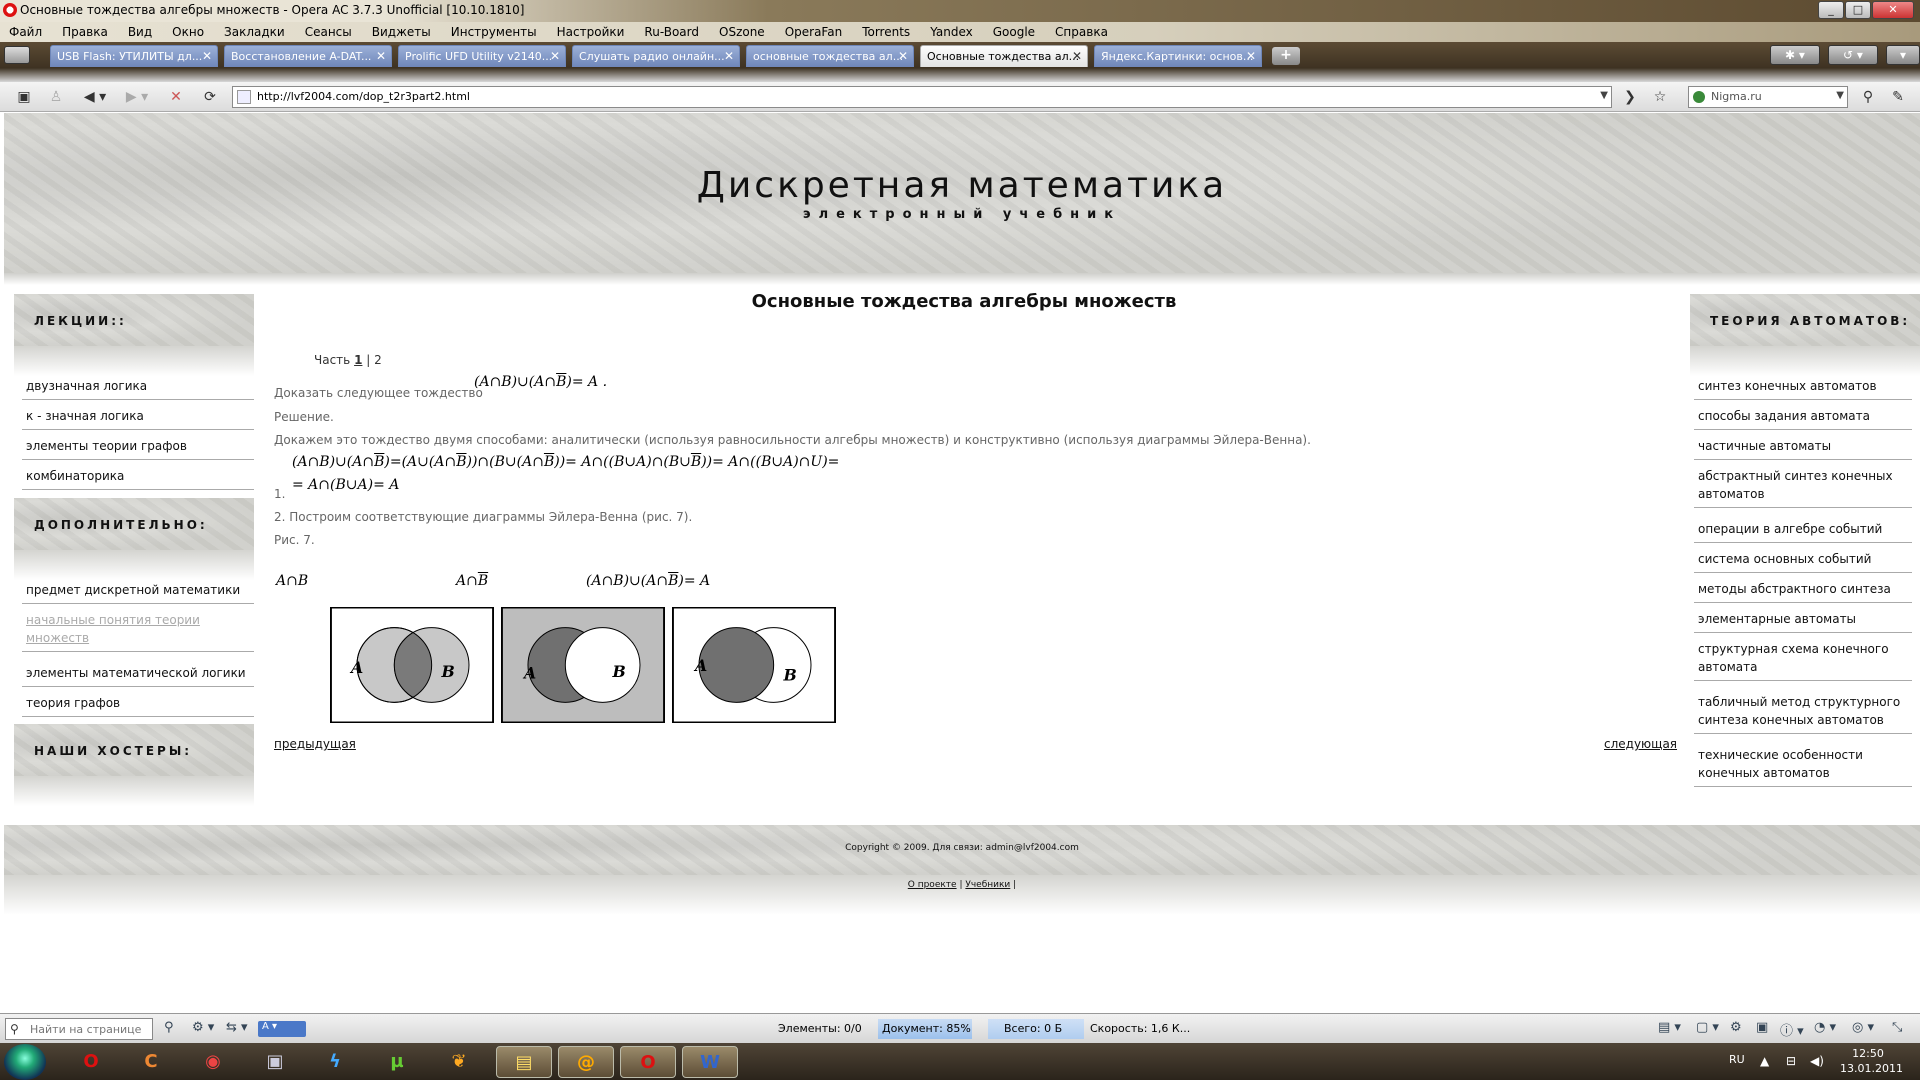 The height and width of the screenshot is (1080, 1920). Describe the element at coordinates (495, 32) in the screenshot. I see `menu-tools: Инструменты` at that location.